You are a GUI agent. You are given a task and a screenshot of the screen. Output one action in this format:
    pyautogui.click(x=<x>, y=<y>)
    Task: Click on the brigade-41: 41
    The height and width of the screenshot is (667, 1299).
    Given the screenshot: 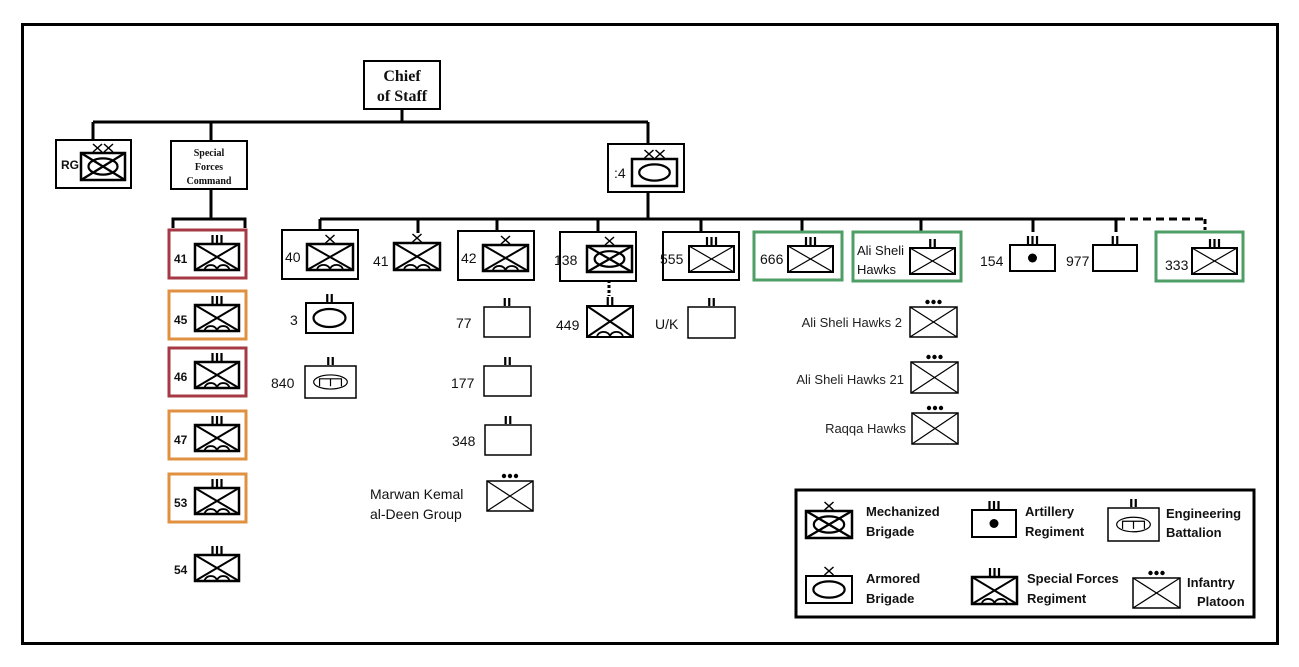 What is the action you would take?
    pyautogui.click(x=407, y=252)
    